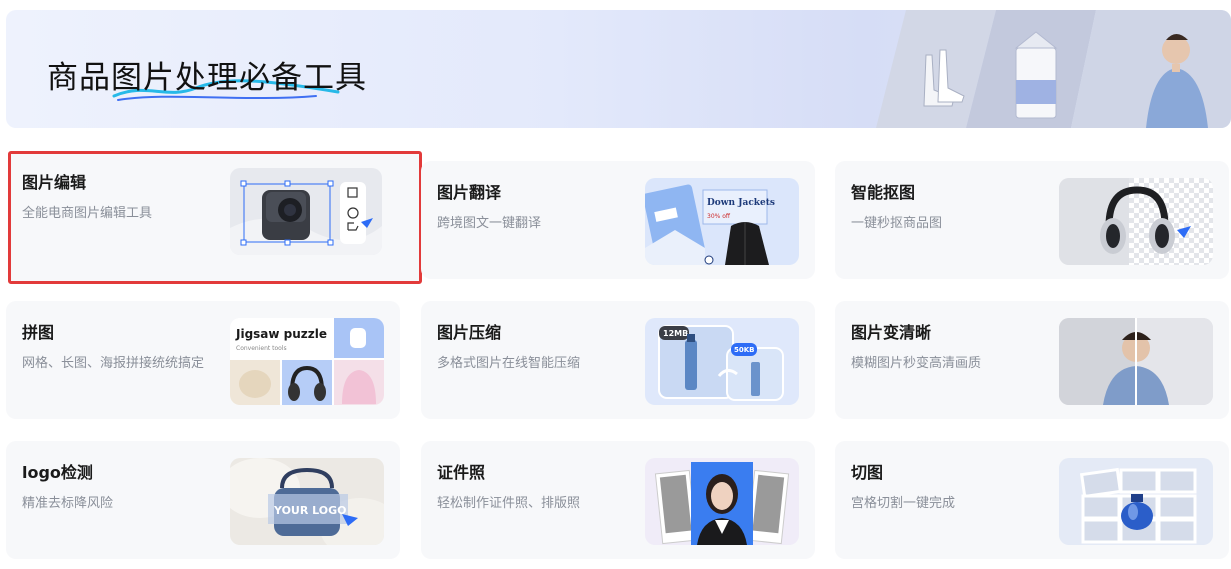  Describe the element at coordinates (675, 333) in the screenshot. I see `size-before-label: 12MB` at that location.